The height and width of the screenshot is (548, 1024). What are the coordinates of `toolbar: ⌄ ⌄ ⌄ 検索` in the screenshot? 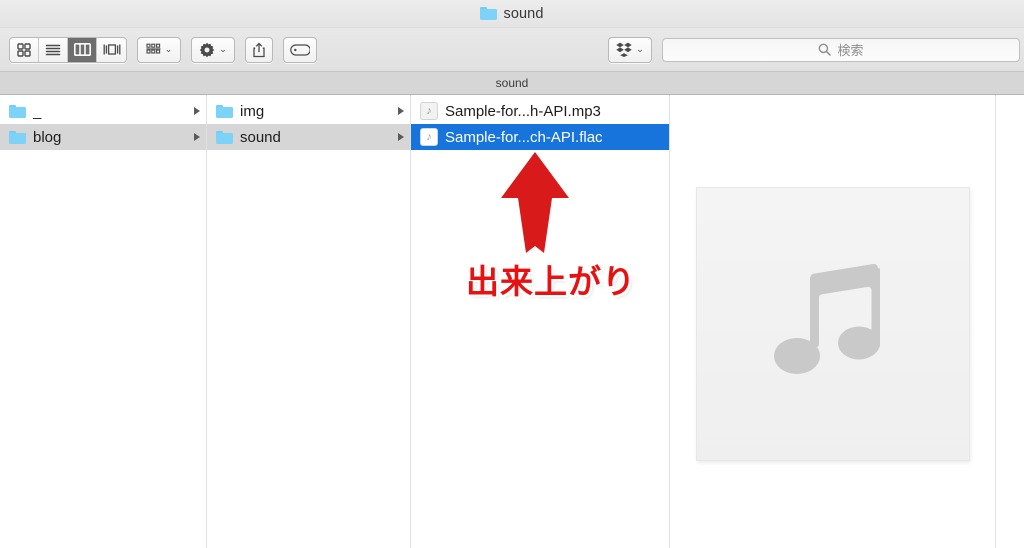 It's located at (512, 50).